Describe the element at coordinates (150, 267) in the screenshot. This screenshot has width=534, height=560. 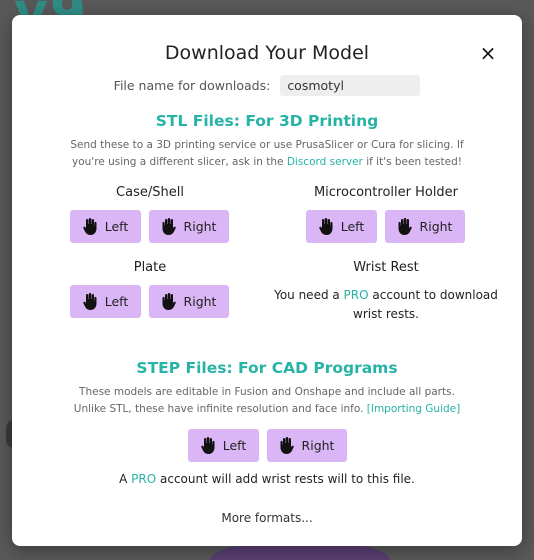
I see `plate-title: Plate` at that location.